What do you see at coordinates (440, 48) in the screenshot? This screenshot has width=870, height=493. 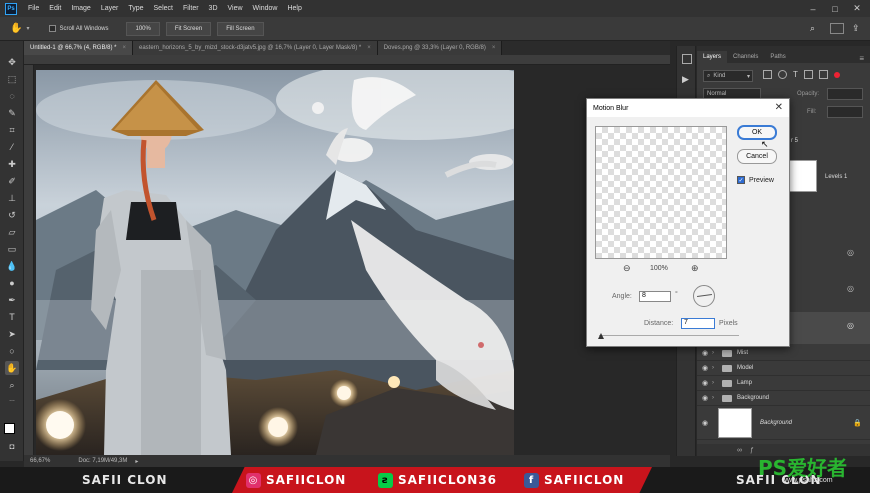 I see `tab-doves: Doves.png @ 33,3% (Layer 0, RGB/8) ×` at bounding box center [440, 48].